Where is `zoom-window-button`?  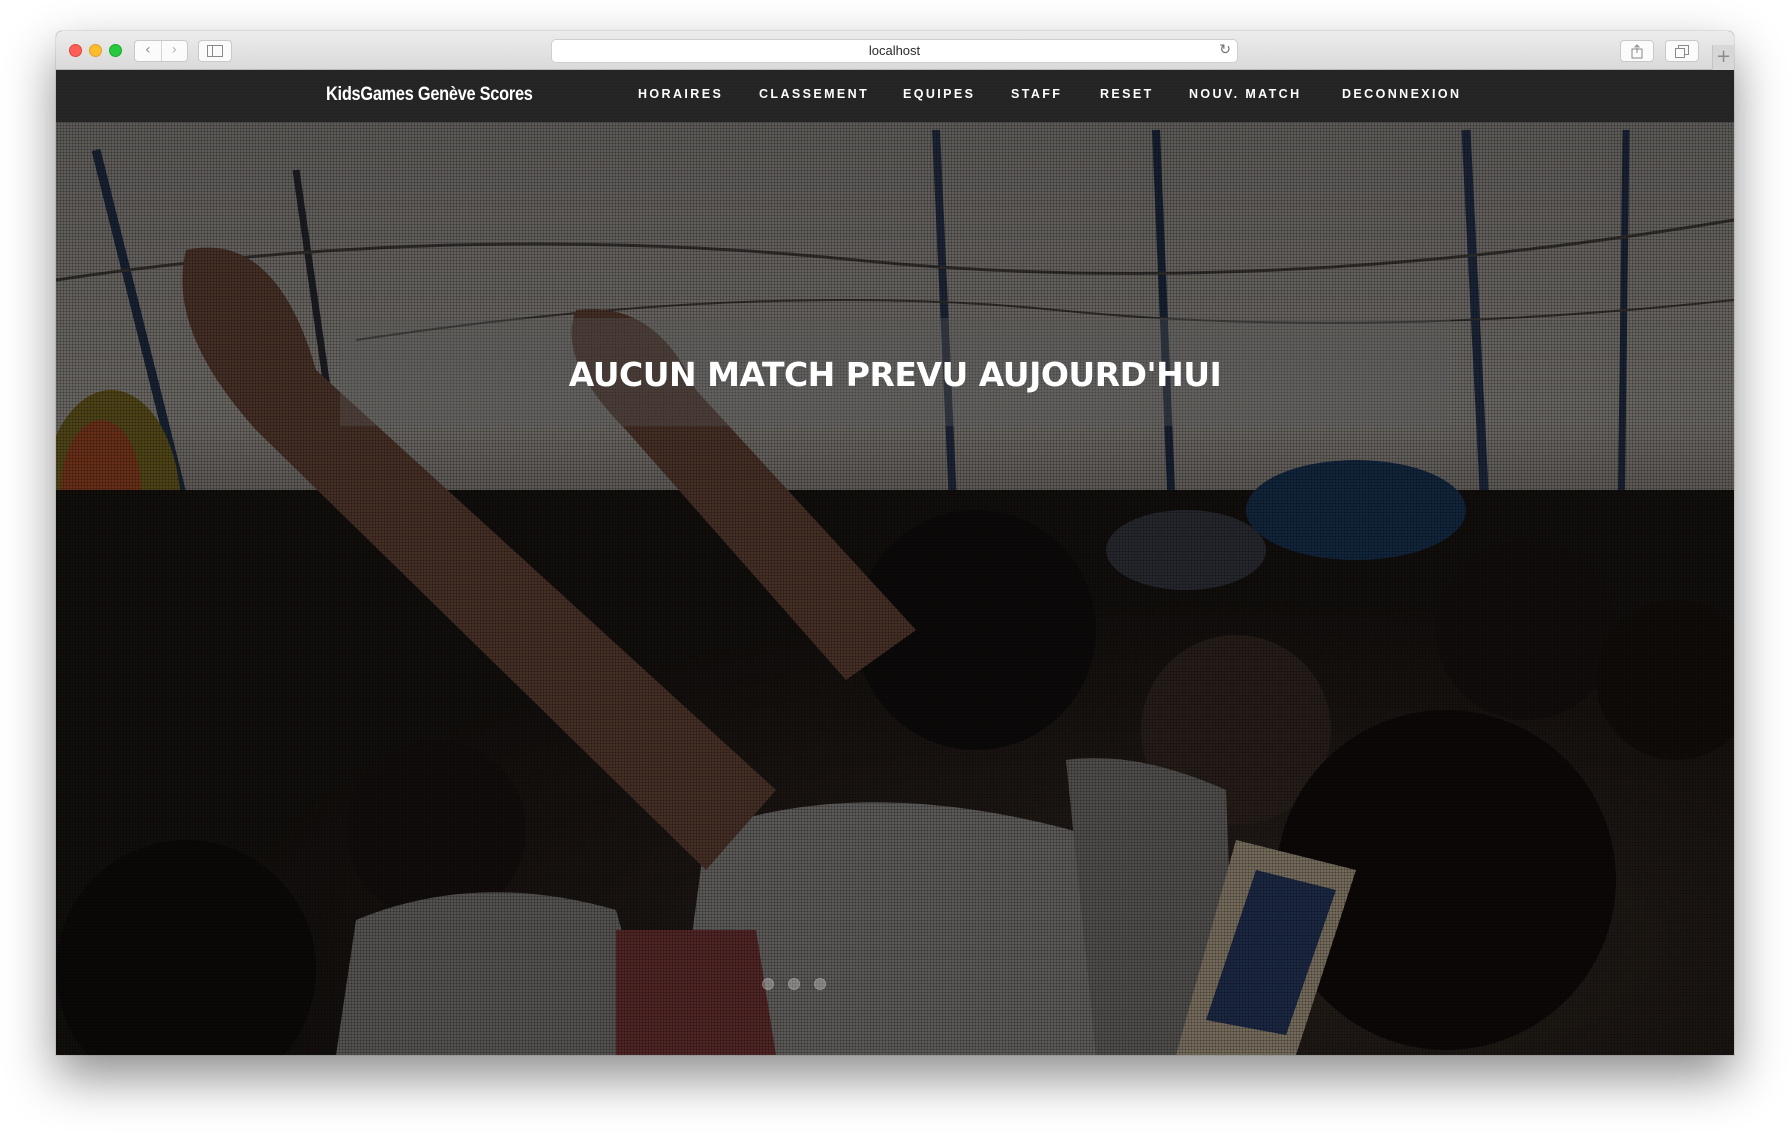 zoom-window-button is located at coordinates (115, 50).